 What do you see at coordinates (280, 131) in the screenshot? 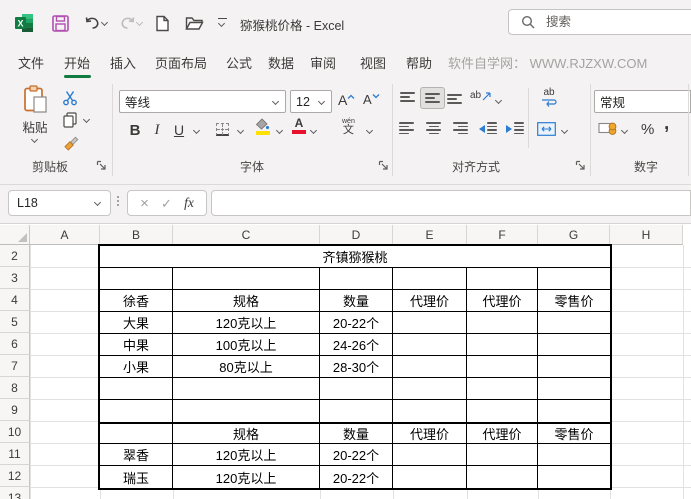
I see `fill-color-chevron-icon` at bounding box center [280, 131].